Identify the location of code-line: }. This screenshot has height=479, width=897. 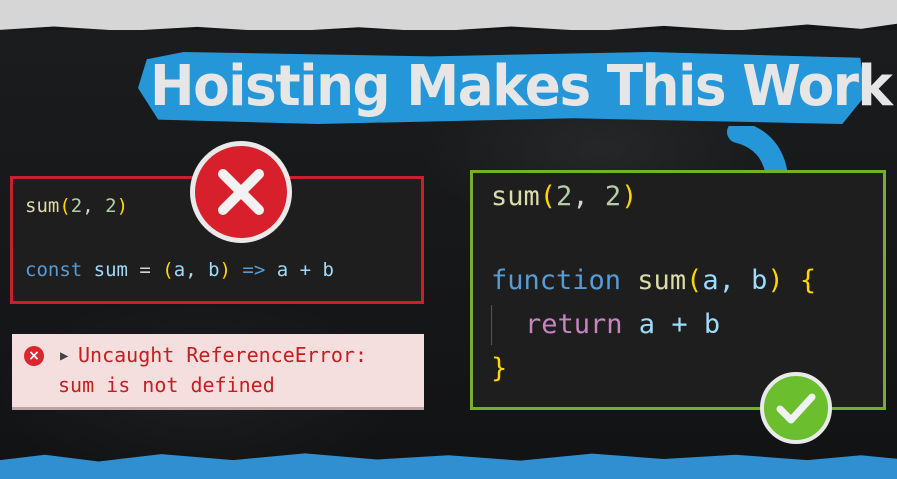
(499, 368).